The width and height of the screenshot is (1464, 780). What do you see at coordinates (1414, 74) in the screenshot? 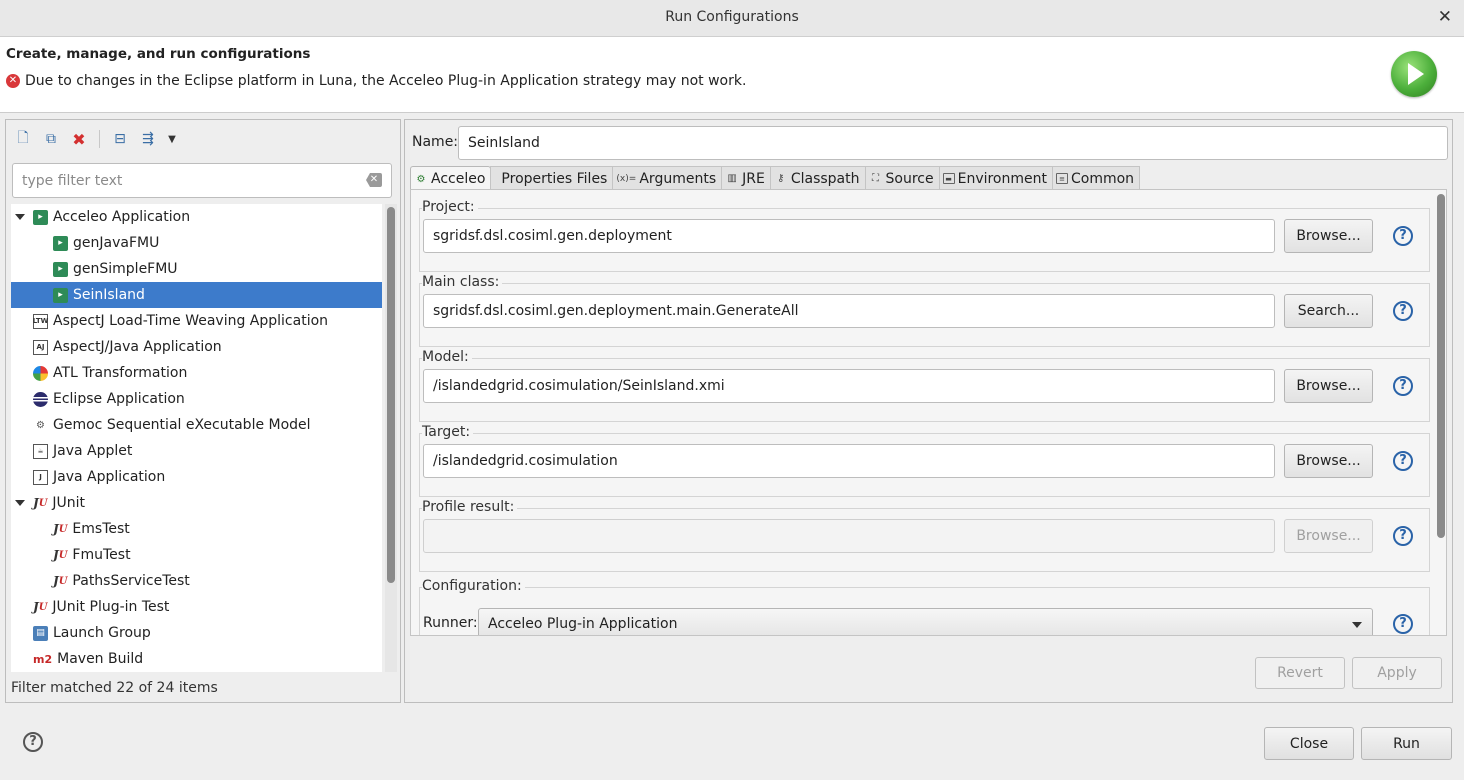
I see `run-icon` at bounding box center [1414, 74].